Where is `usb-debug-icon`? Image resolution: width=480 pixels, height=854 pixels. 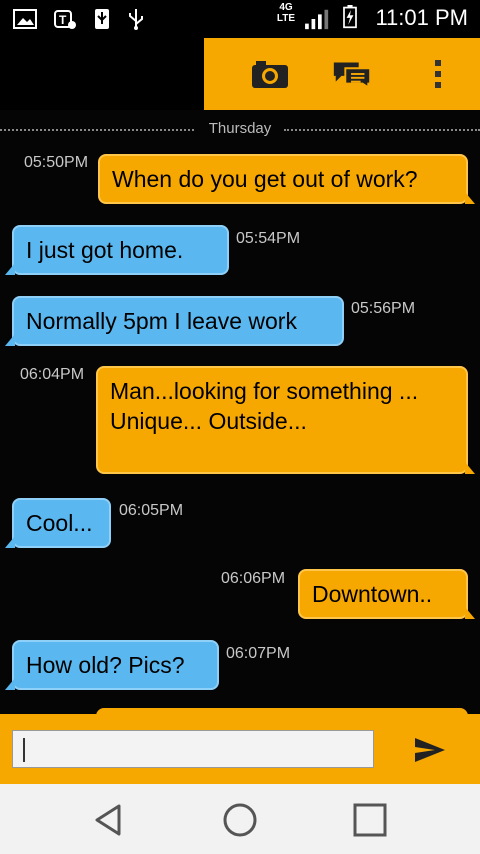
usb-debug-icon is located at coordinates (102, 19).